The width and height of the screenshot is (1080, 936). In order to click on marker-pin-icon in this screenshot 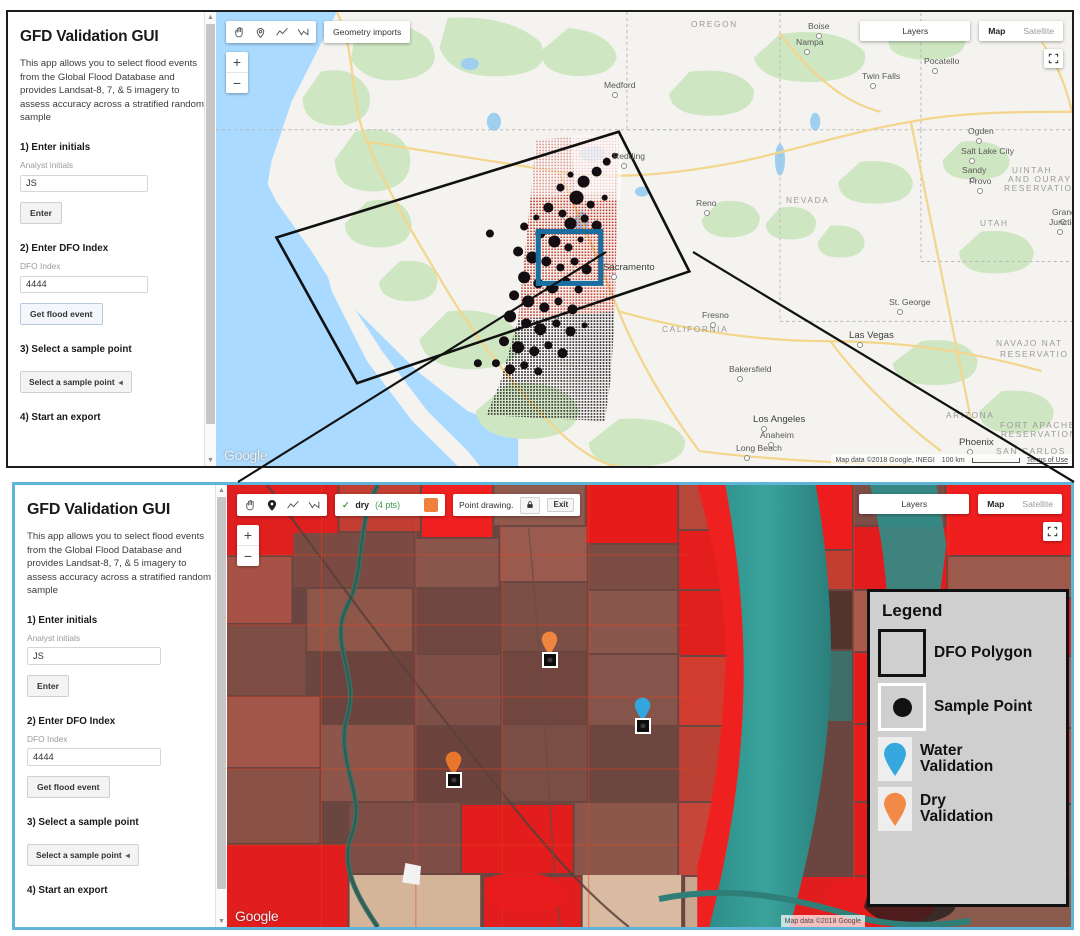, I will do `click(260, 32)`.